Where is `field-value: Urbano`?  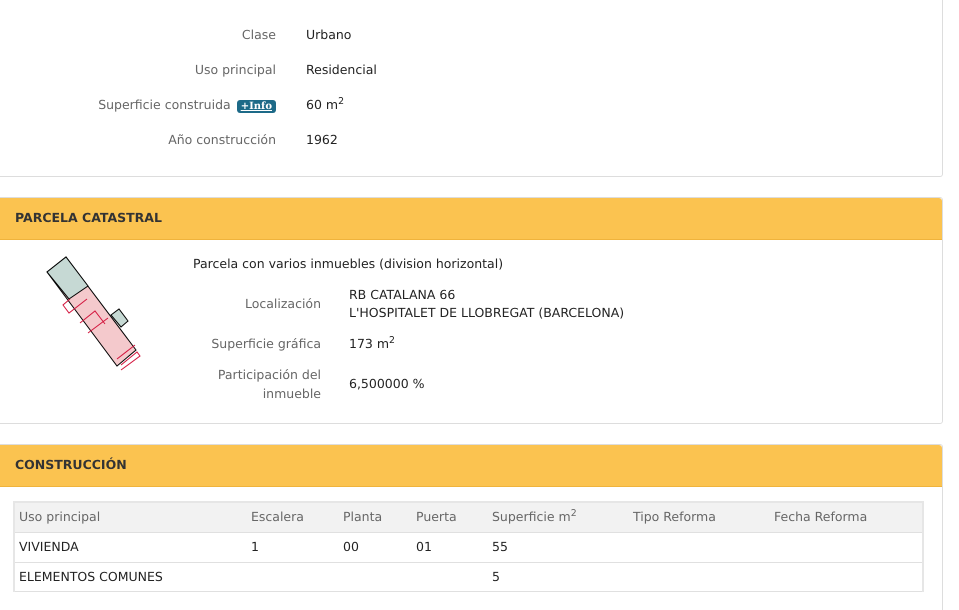 field-value: Urbano is located at coordinates (328, 35).